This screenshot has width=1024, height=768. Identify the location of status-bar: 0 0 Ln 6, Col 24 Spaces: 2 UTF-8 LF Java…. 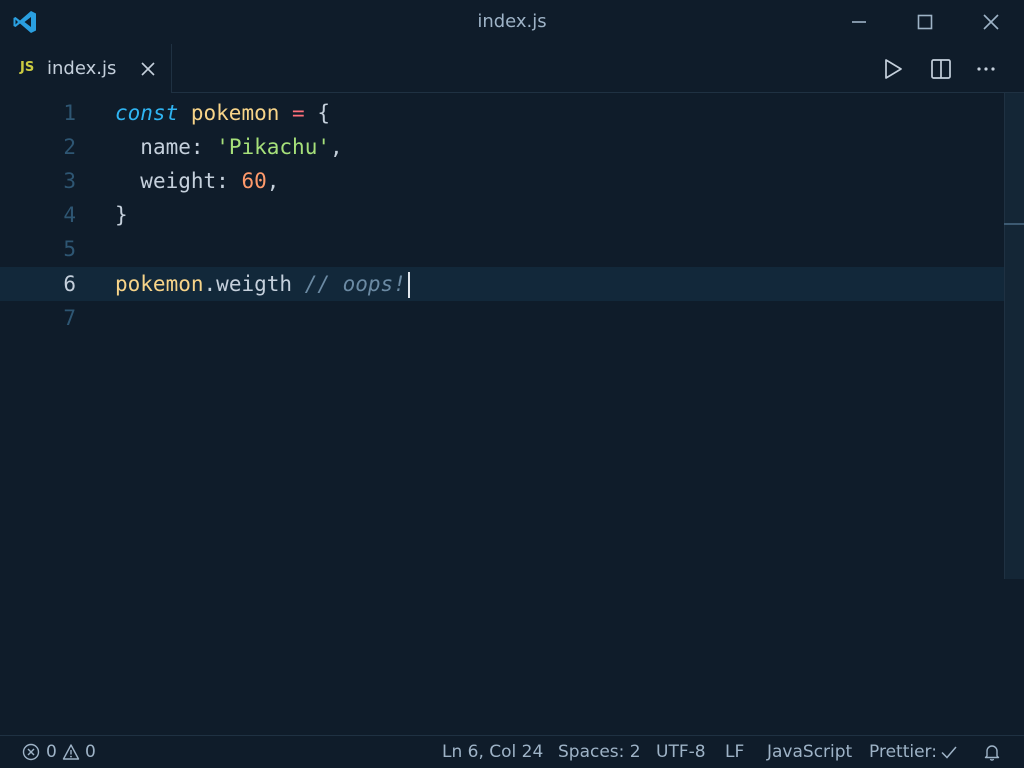
(512, 751).